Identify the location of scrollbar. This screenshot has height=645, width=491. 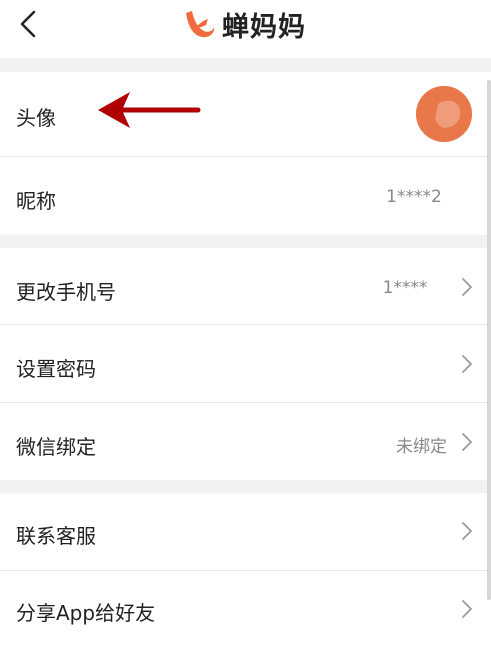
(489, 340).